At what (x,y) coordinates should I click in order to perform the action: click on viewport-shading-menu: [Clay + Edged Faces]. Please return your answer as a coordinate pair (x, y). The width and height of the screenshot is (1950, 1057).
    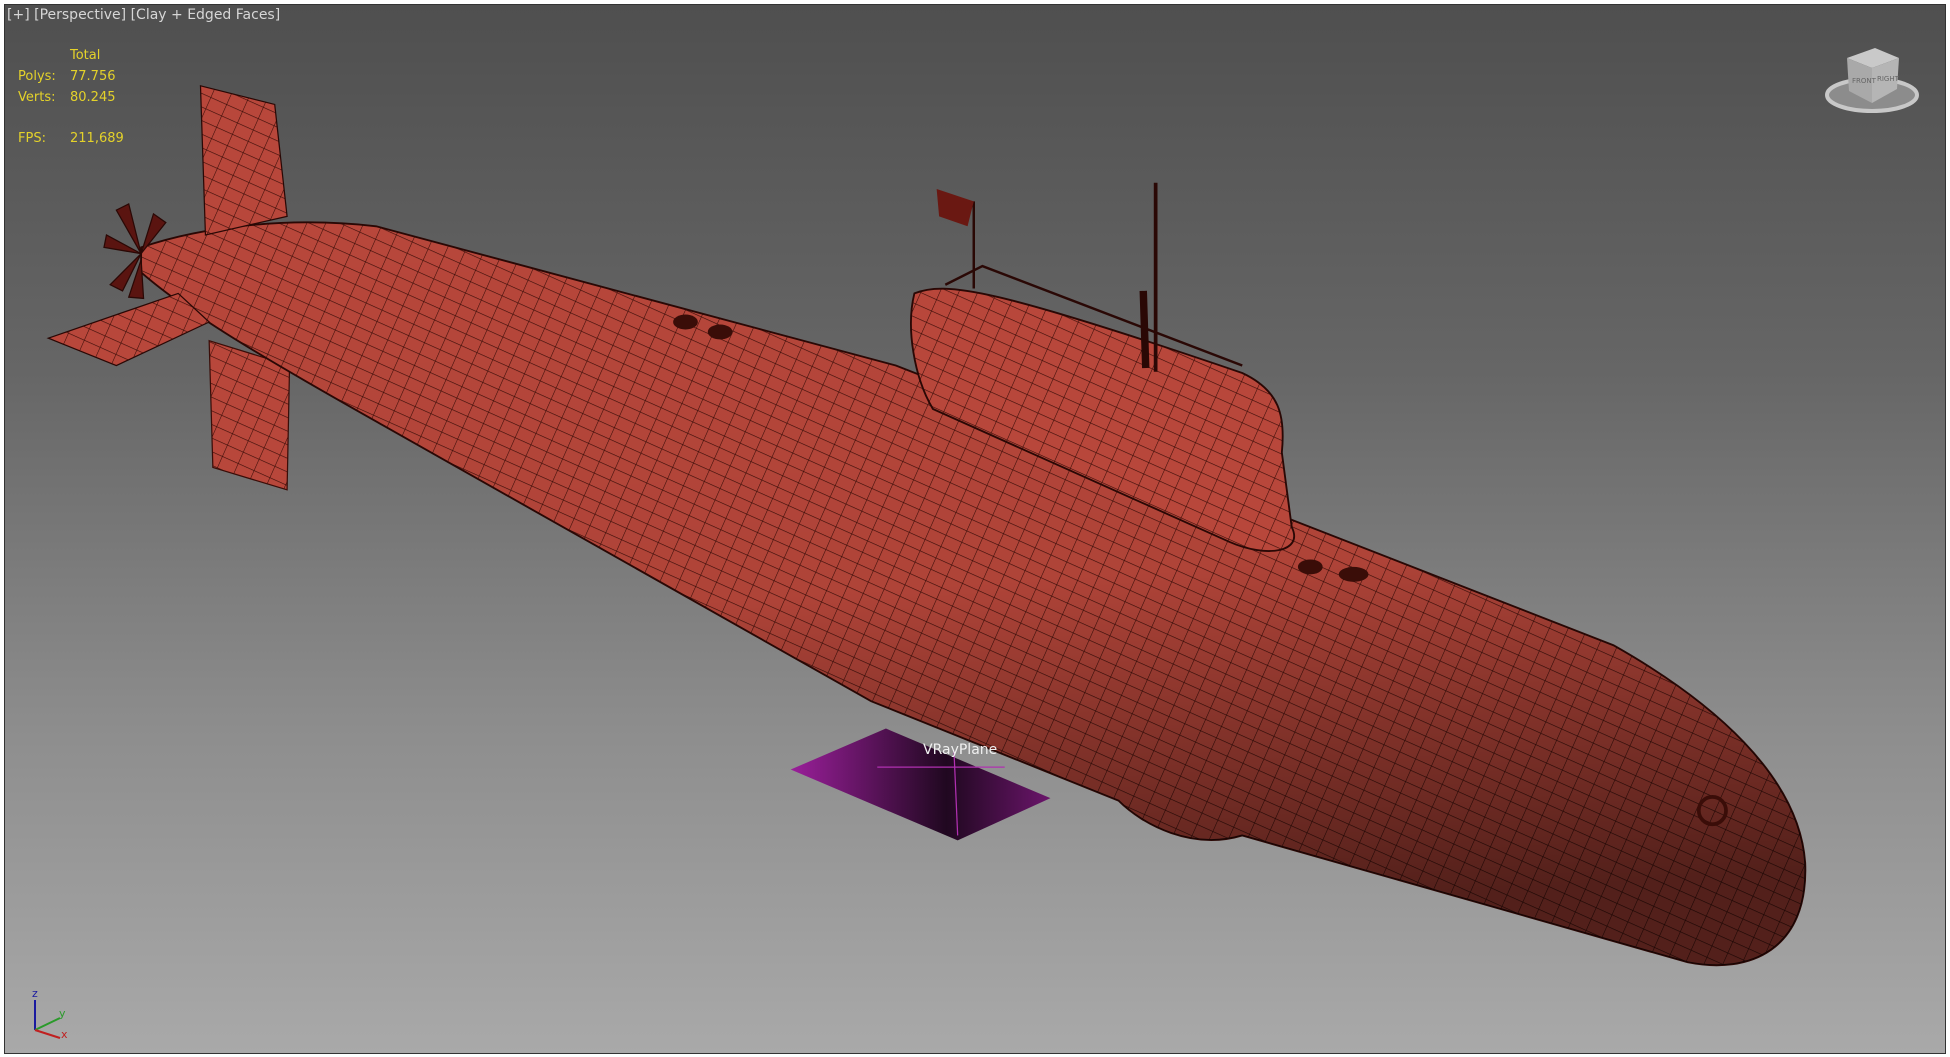
    Looking at the image, I should click on (206, 15).